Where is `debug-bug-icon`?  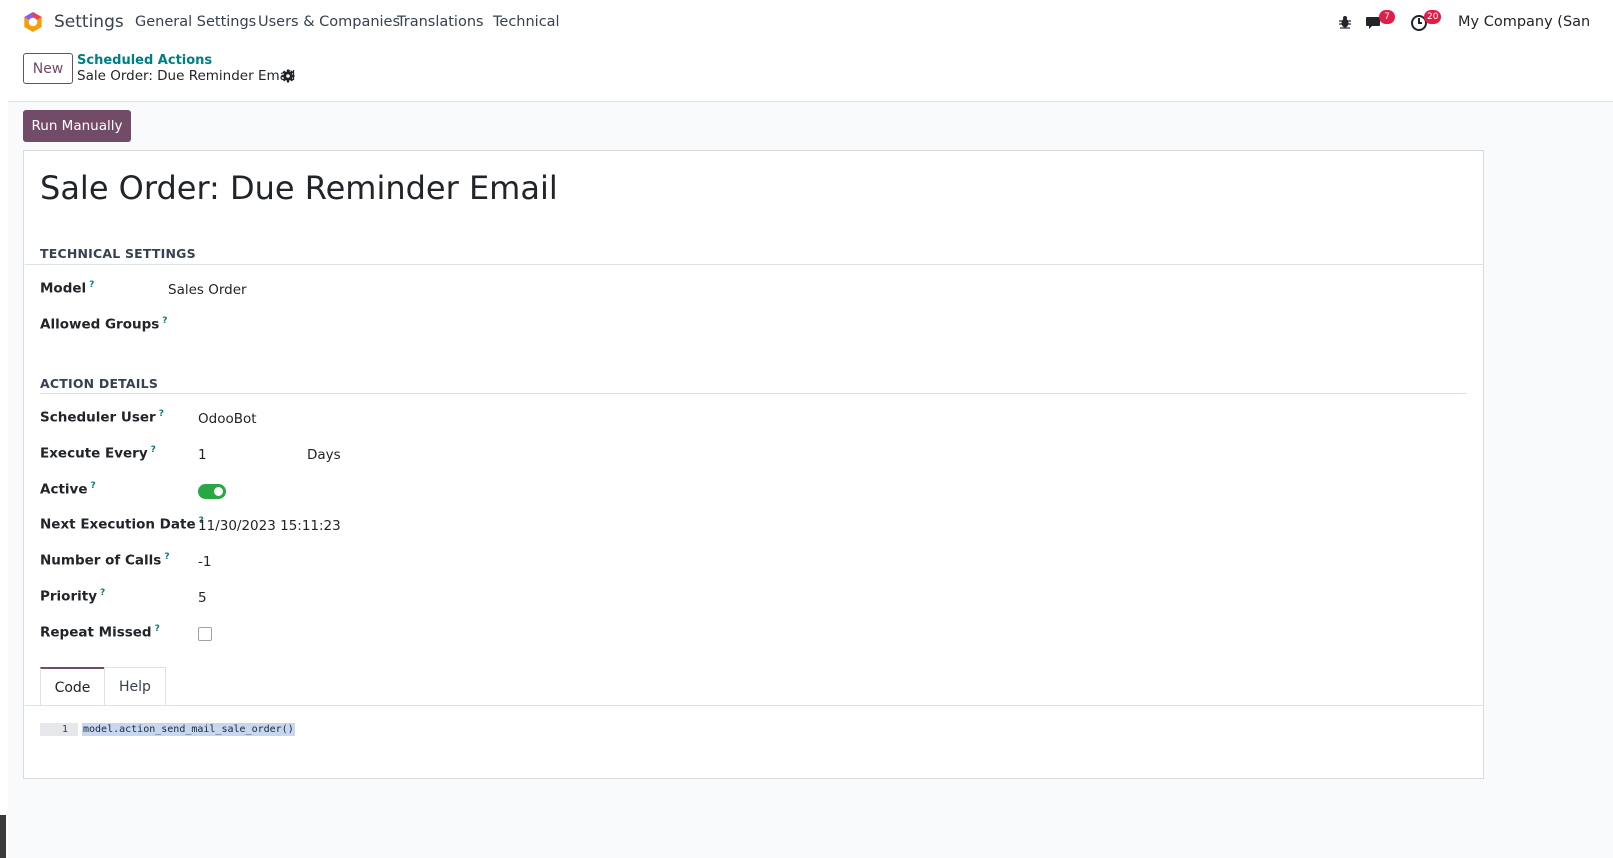
debug-bug-icon is located at coordinates (1346, 23).